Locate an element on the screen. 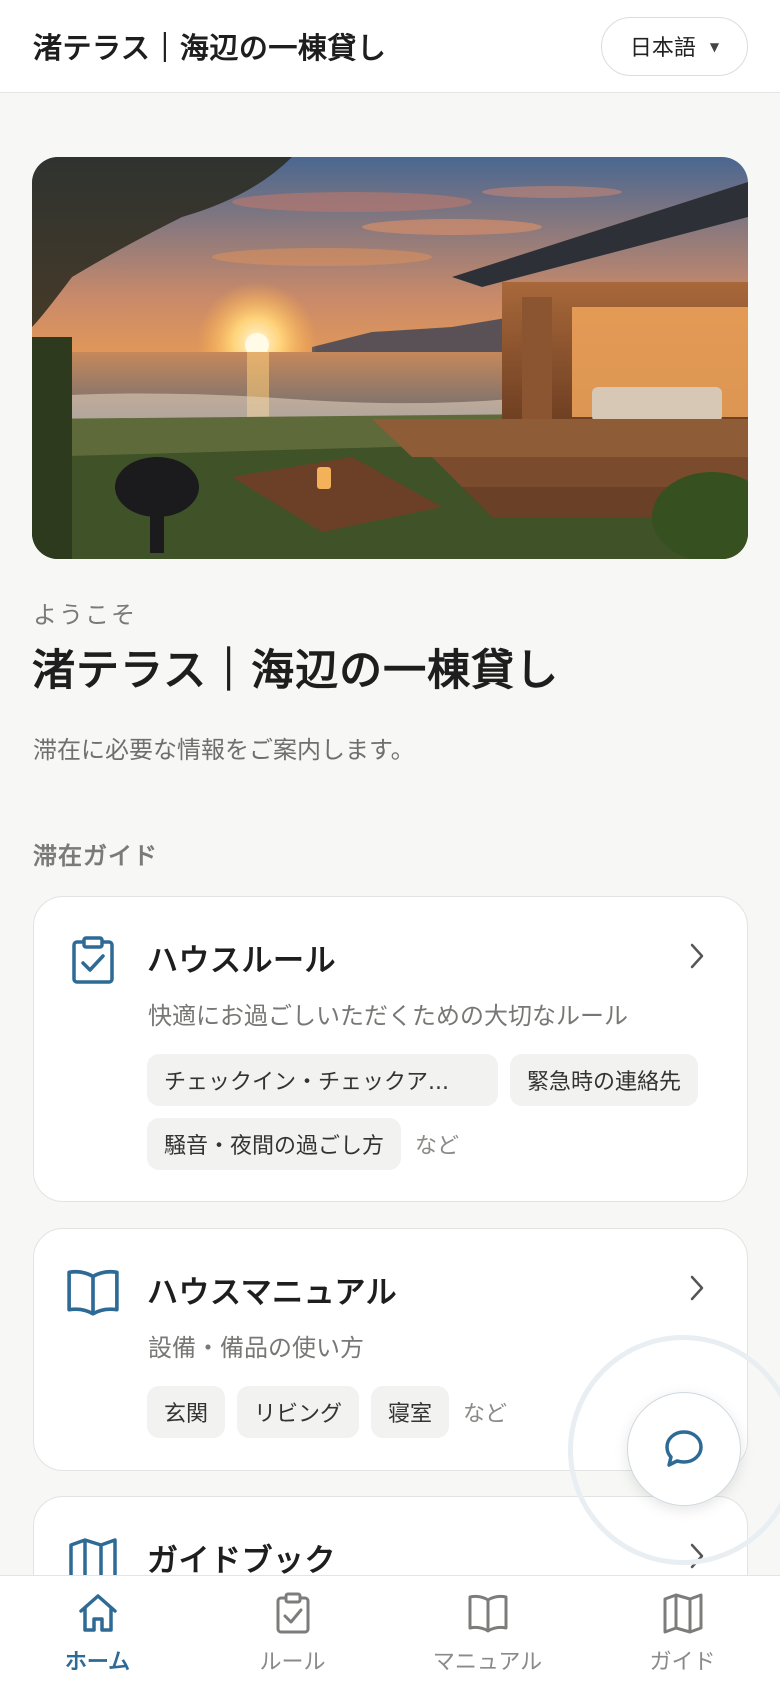 The height and width of the screenshot is (1688, 780). tag: 寝室 is located at coordinates (410, 1412).